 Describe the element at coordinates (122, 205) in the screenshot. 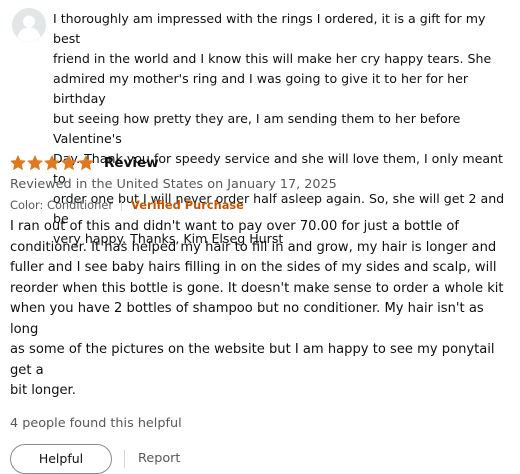

I see `meta-divider` at that location.